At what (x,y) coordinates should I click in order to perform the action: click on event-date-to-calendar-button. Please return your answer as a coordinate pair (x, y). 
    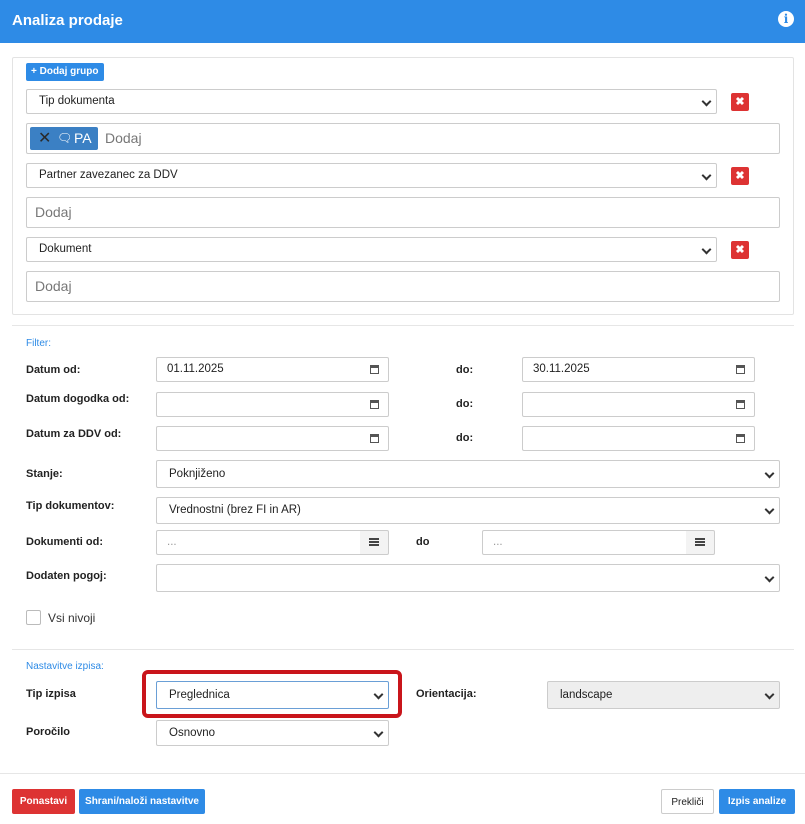
    Looking at the image, I should click on (740, 404).